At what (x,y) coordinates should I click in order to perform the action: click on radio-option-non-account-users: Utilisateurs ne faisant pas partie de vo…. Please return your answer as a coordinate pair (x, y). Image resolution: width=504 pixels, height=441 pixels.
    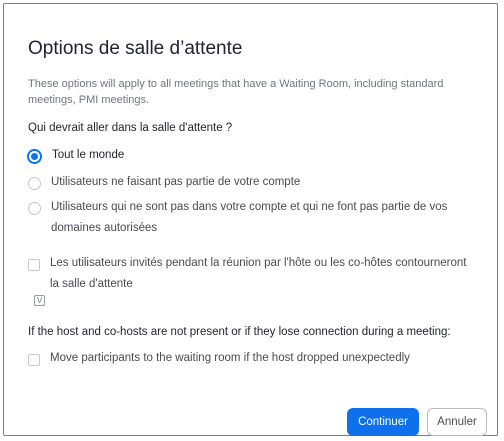
    Looking at the image, I should click on (164, 184).